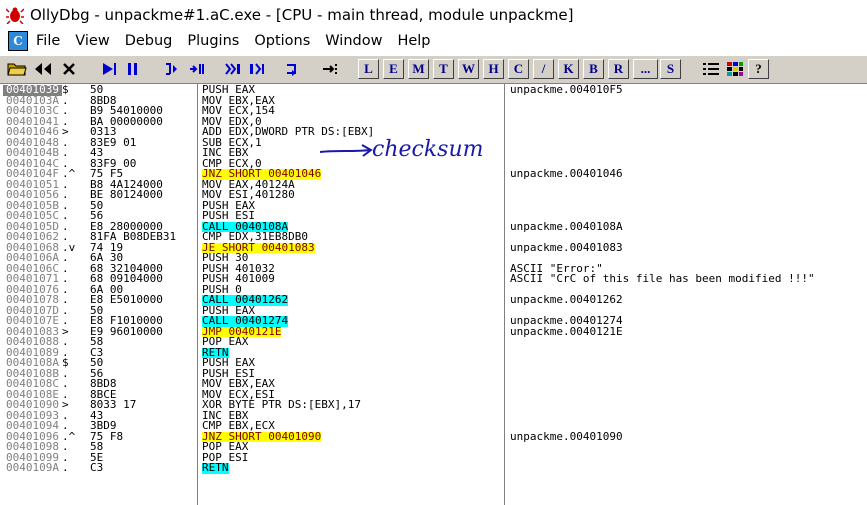 Image resolution: width=867 pixels, height=505 pixels. I want to click on disasm-row: 00401041. BA 00000000 MOV EDX,0, so click(433, 122).